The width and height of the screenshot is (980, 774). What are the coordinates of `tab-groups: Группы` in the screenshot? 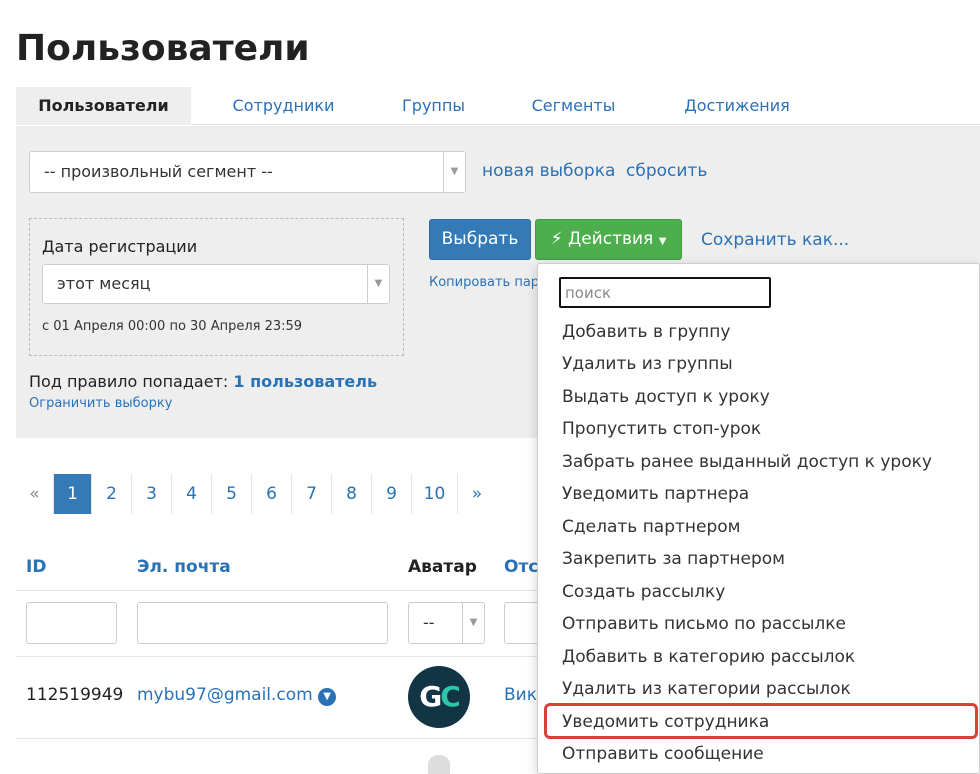 It's located at (433, 106).